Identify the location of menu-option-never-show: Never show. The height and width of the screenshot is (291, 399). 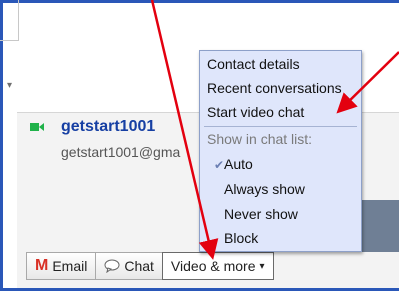
(261, 214).